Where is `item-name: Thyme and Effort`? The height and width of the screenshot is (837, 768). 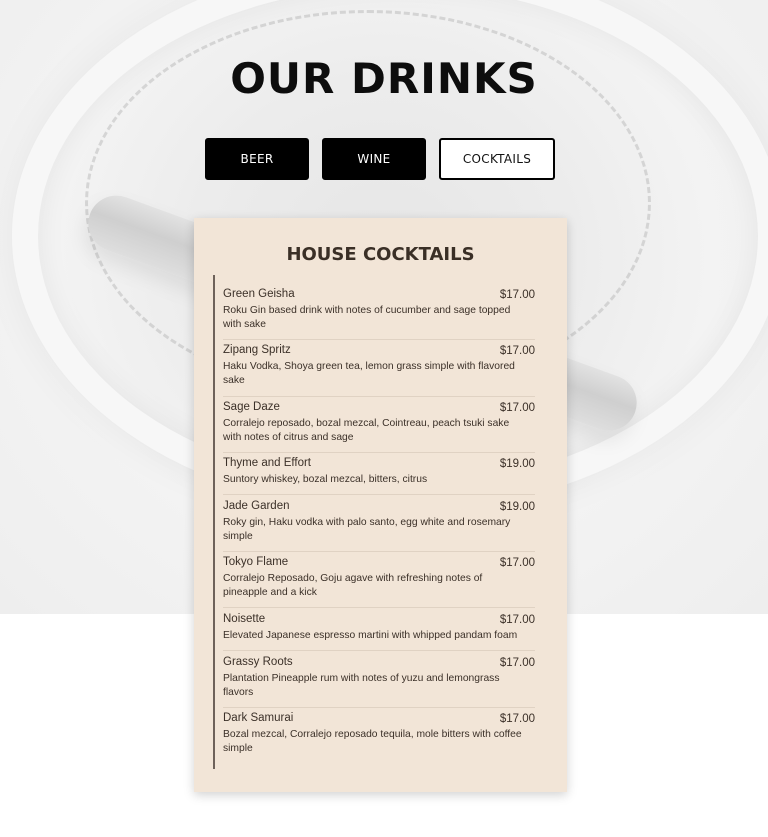
item-name: Thyme and Effort is located at coordinates (267, 463).